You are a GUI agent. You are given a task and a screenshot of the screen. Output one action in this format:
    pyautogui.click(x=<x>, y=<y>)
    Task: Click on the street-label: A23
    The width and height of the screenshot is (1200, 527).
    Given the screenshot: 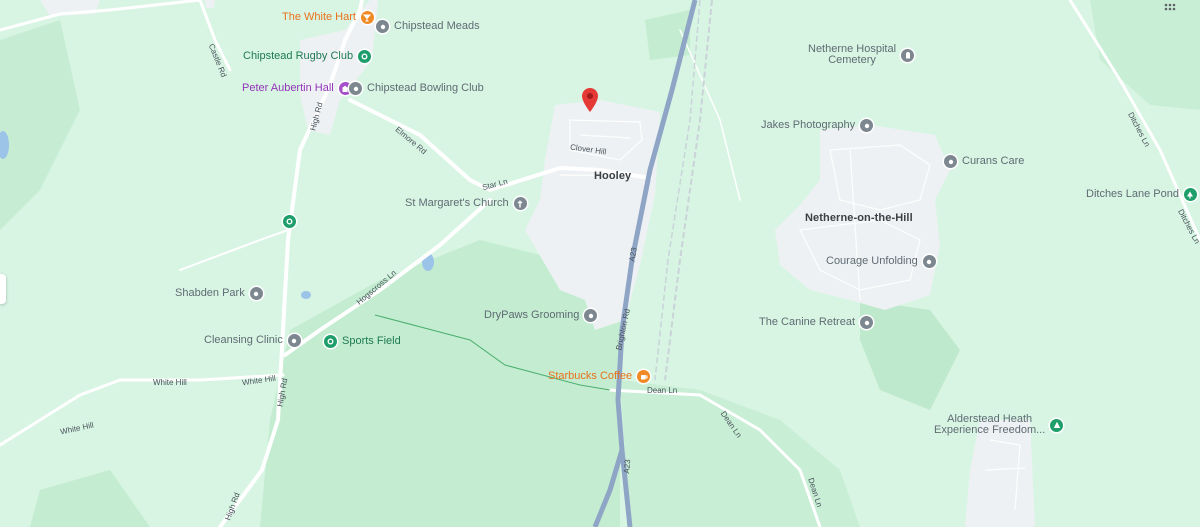 What is the action you would take?
    pyautogui.click(x=627, y=466)
    